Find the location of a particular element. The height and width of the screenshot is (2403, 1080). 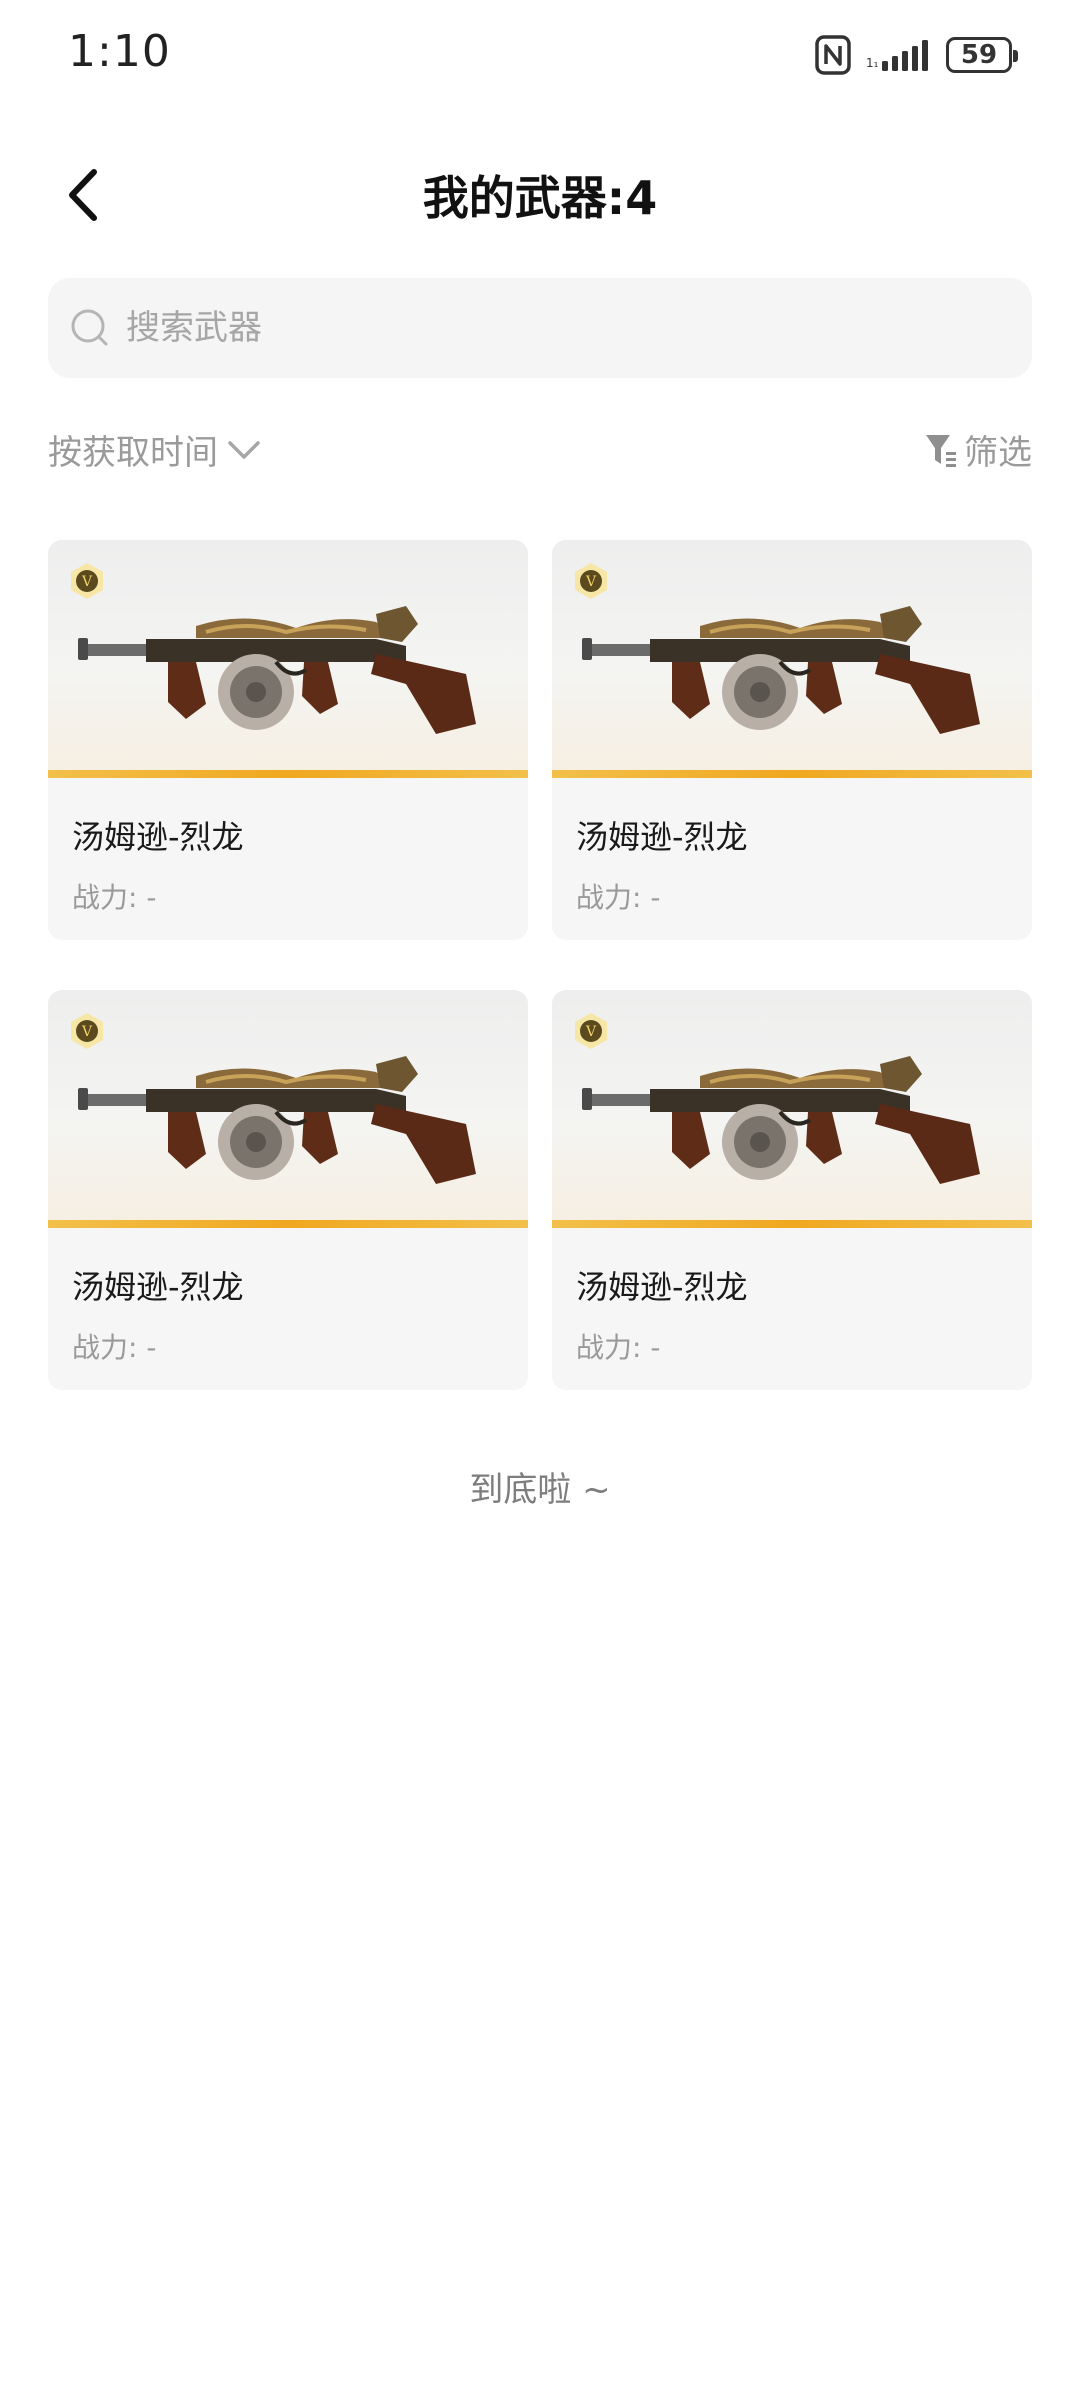

filter-icon is located at coordinates (941, 450).